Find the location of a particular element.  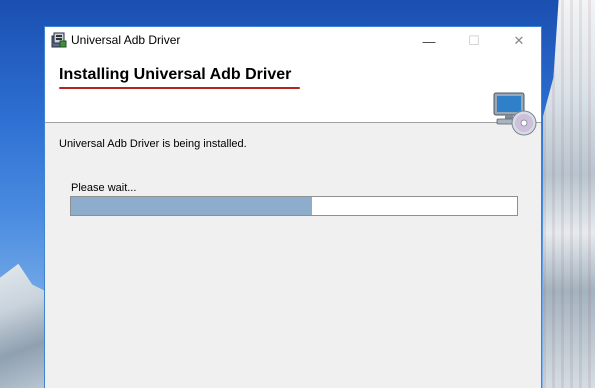

maximize-button: ☐ is located at coordinates (474, 41).